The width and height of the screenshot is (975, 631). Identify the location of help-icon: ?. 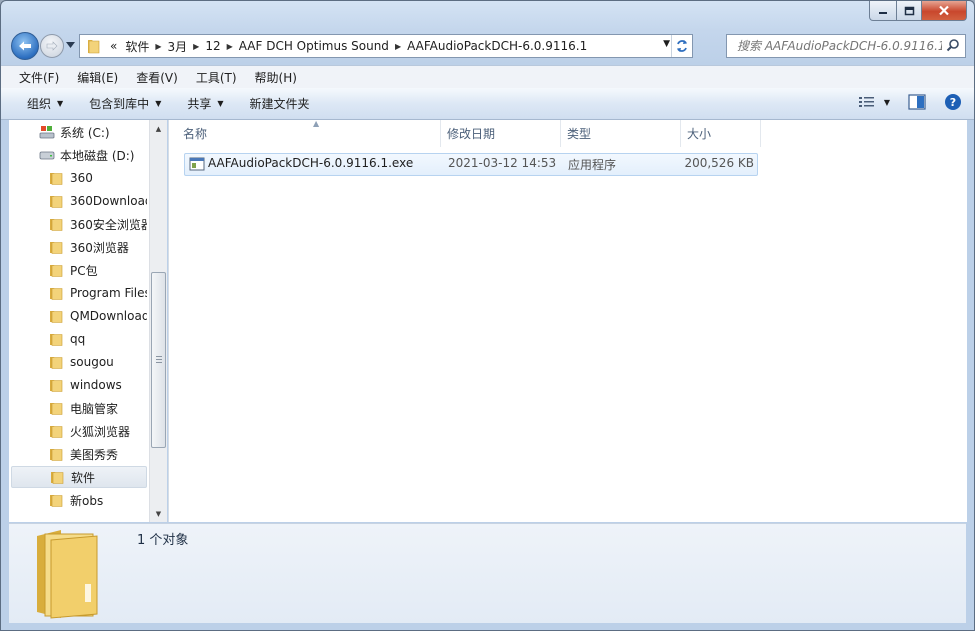
(953, 102).